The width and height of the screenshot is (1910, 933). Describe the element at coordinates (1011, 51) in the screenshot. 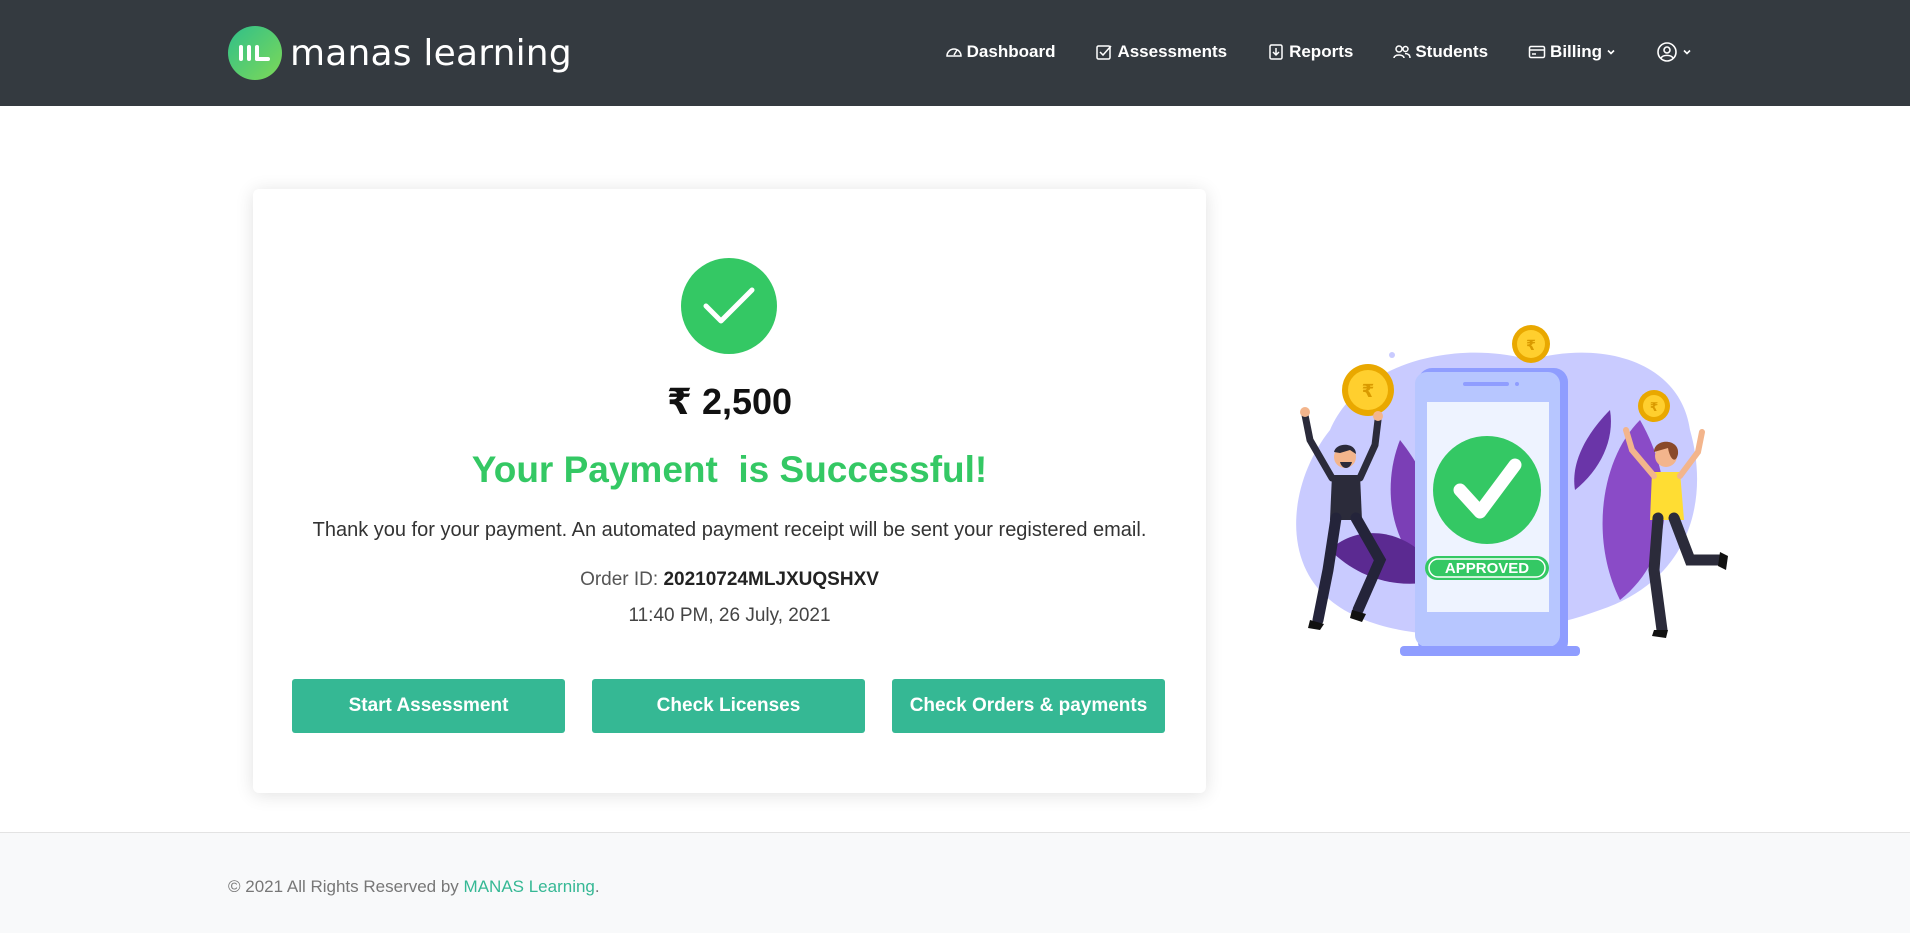

I see `nav-dashboard-label: Dashboard` at that location.